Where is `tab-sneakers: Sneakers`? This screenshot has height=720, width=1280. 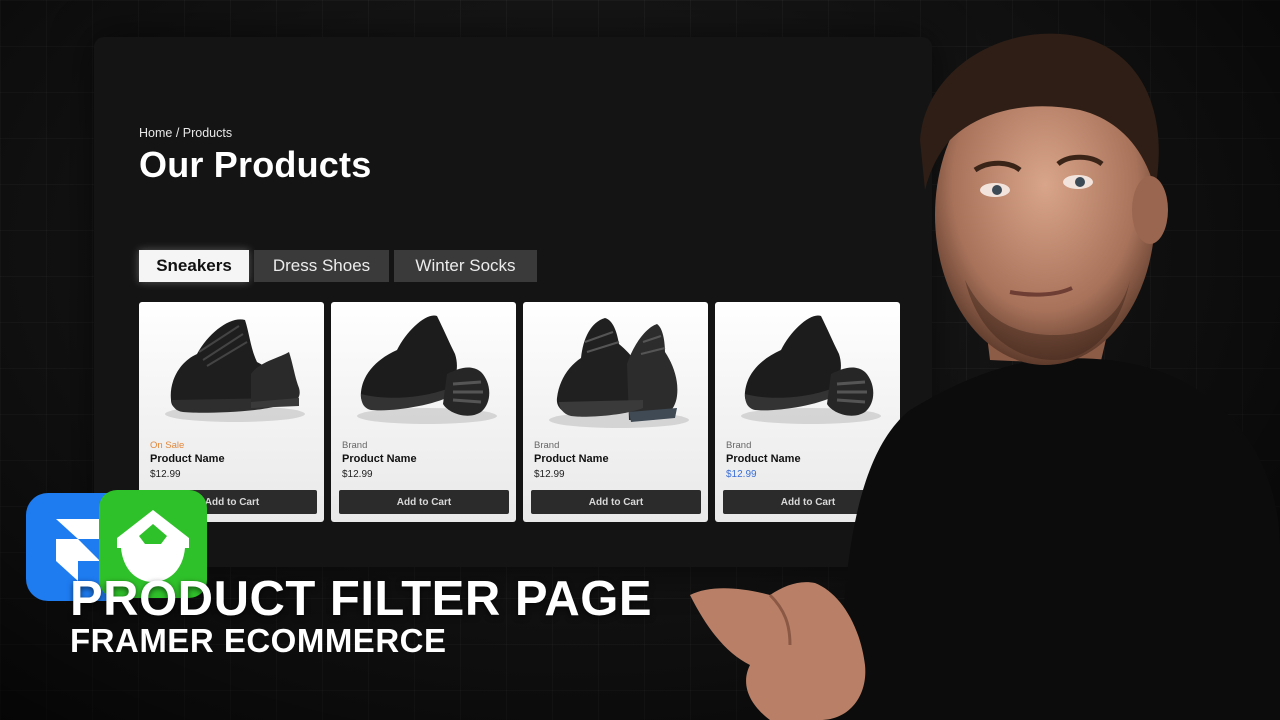
tab-sneakers: Sneakers is located at coordinates (194, 266).